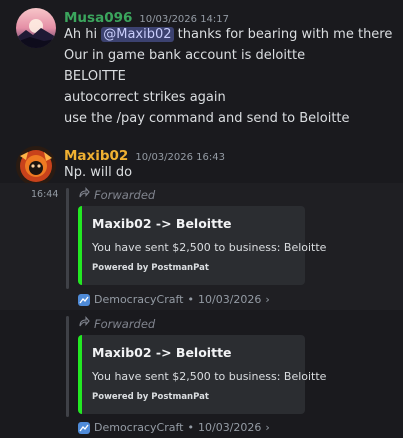 This screenshot has height=438, width=403. Describe the element at coordinates (180, 157) in the screenshot. I see `message-timestamp: 10/03/2026 16:43` at that location.